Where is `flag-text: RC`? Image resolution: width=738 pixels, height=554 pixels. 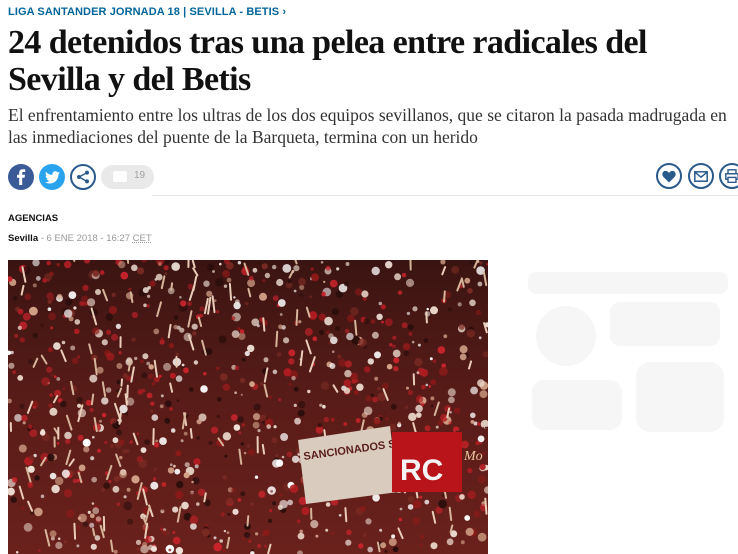
flag-text: RC is located at coordinates (421, 470).